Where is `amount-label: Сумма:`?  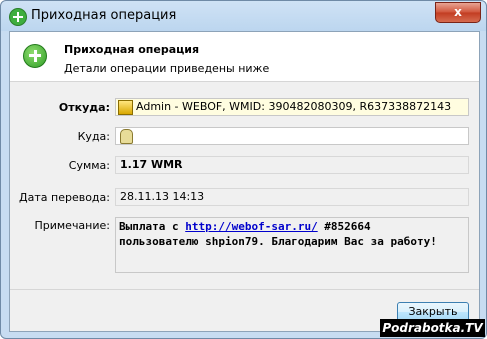 amount-label: Сумма: is located at coordinates (89, 165).